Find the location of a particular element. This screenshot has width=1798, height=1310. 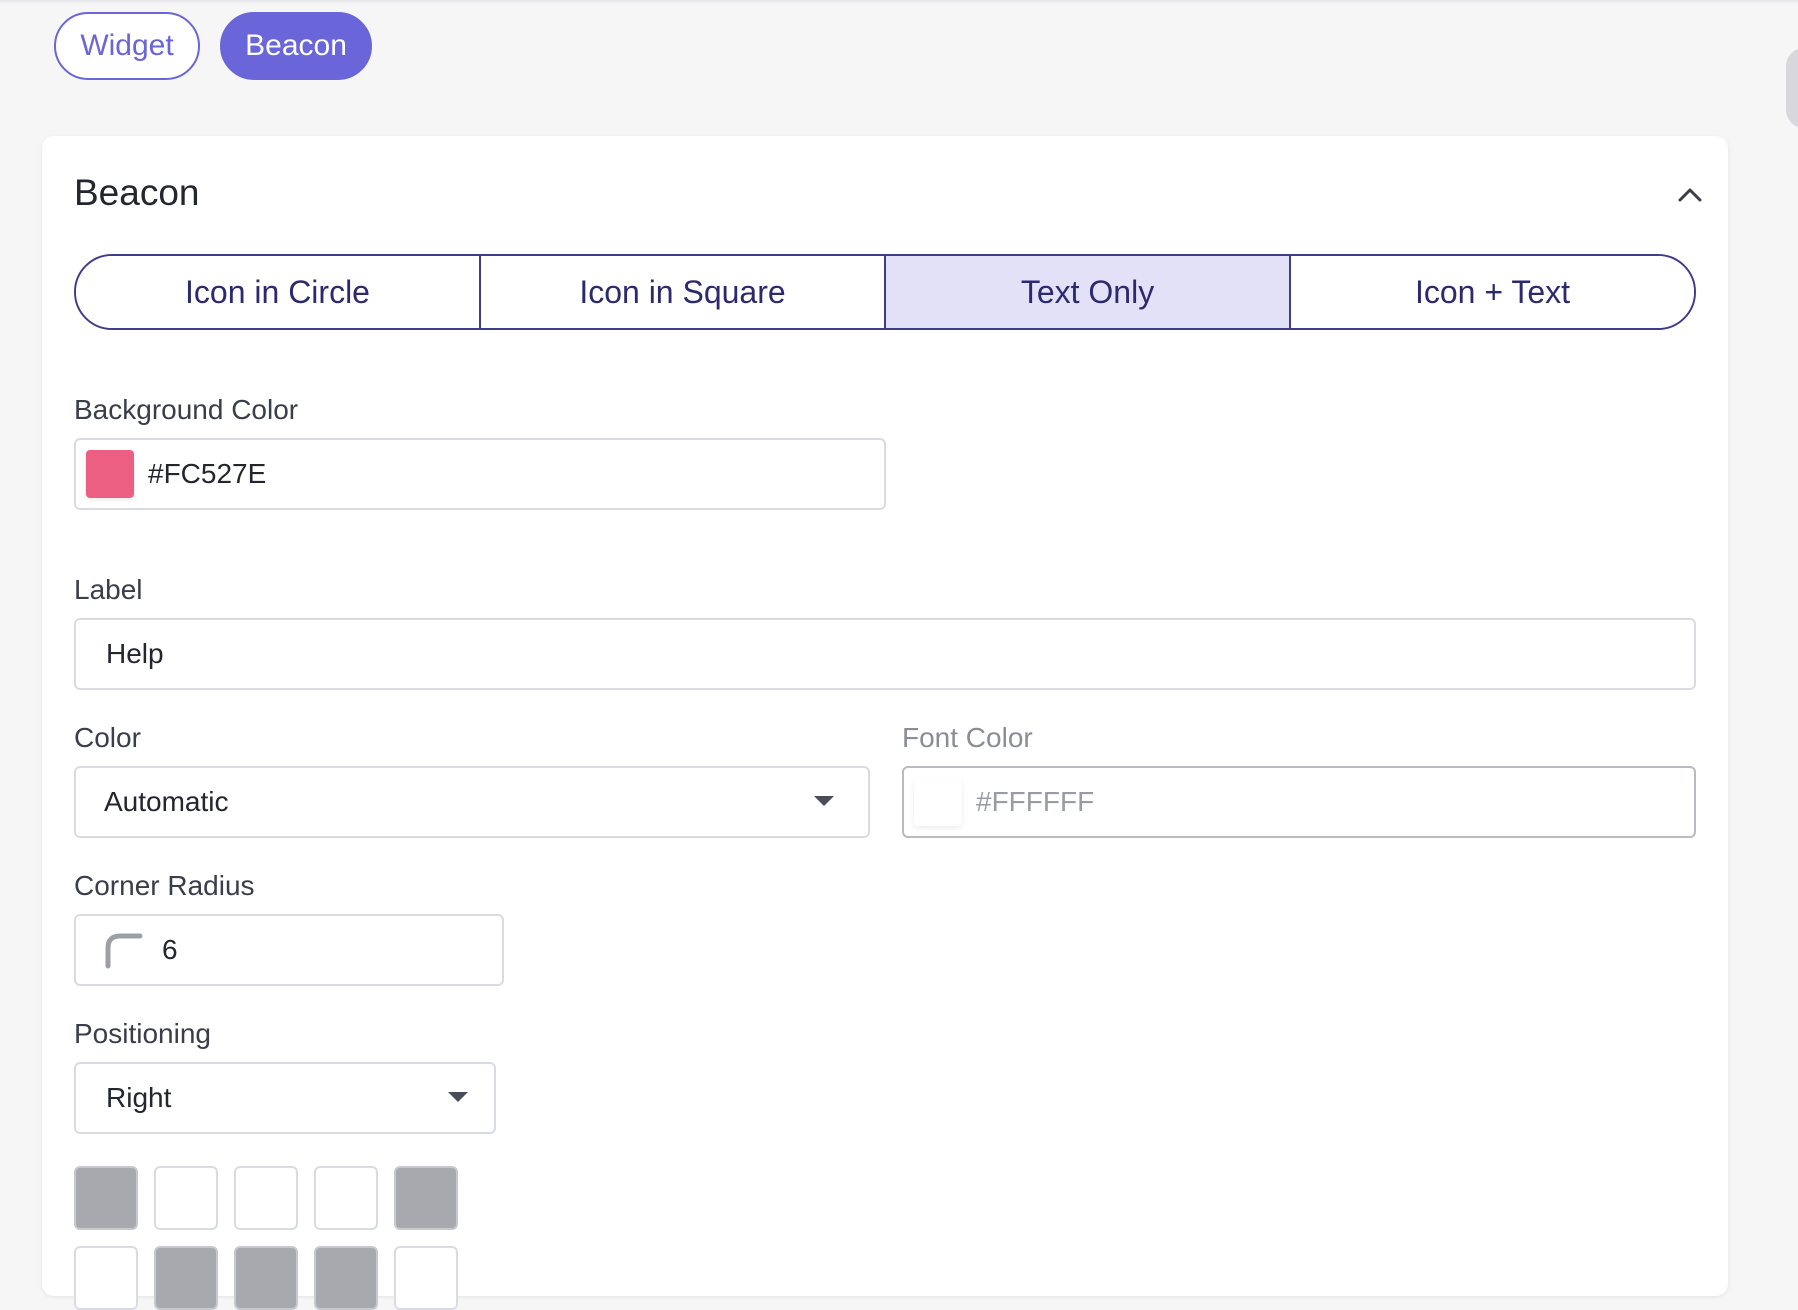

label-input: Help is located at coordinates (885, 654).